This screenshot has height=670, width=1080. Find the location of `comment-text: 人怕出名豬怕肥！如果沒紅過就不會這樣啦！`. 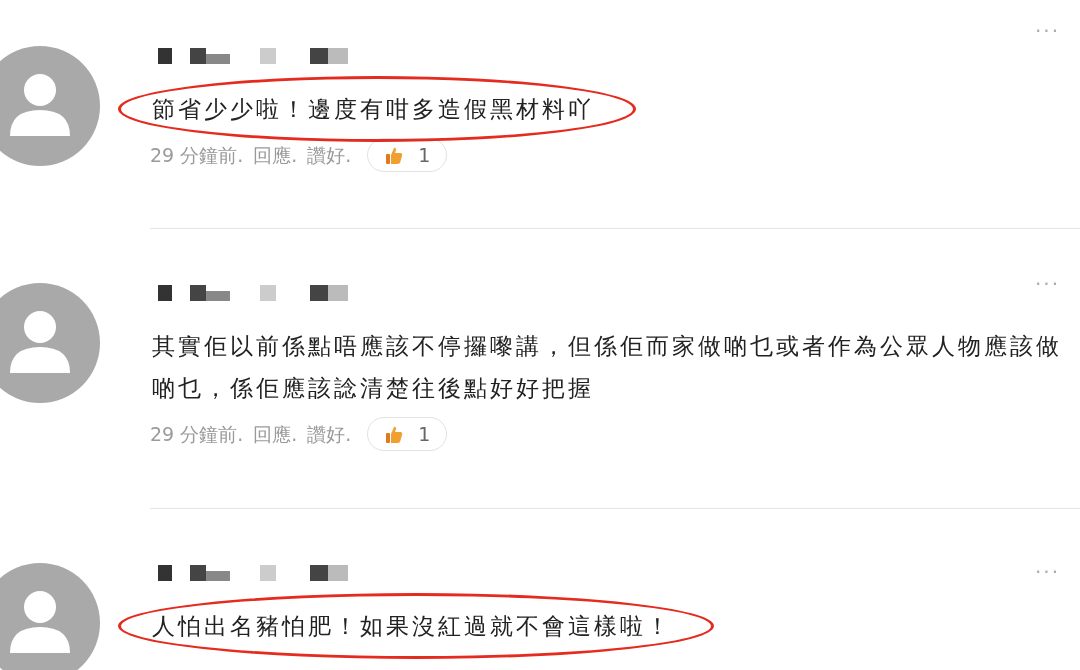

comment-text: 人怕出名豬怕肥！如果沒紅過就不會這樣啦！ is located at coordinates (412, 626).